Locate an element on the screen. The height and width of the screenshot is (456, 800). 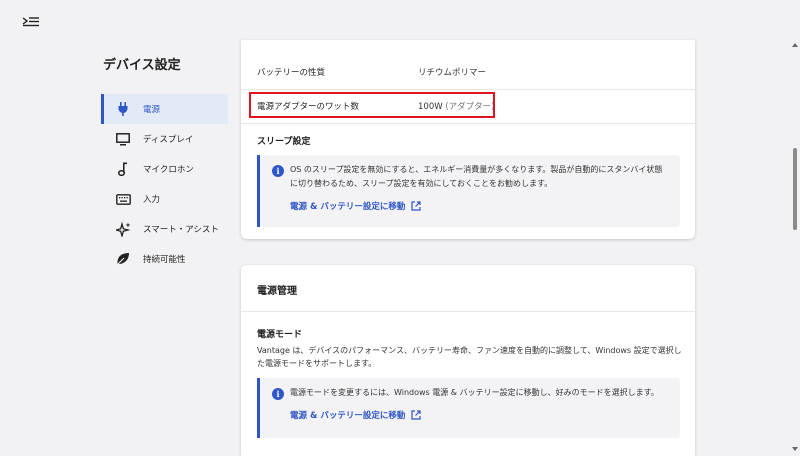
power-management-title: 電源管理 is located at coordinates (277, 291).